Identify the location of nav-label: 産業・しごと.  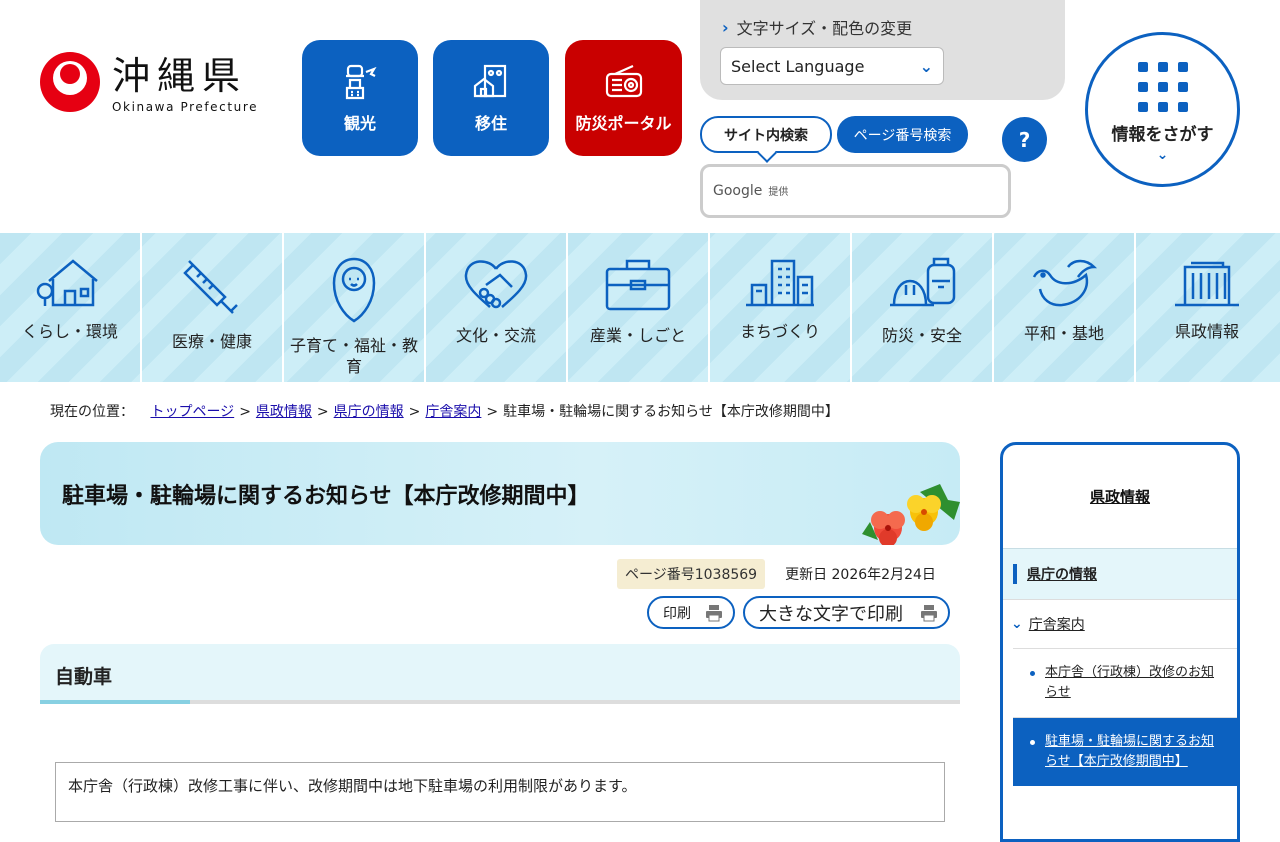
(637, 335).